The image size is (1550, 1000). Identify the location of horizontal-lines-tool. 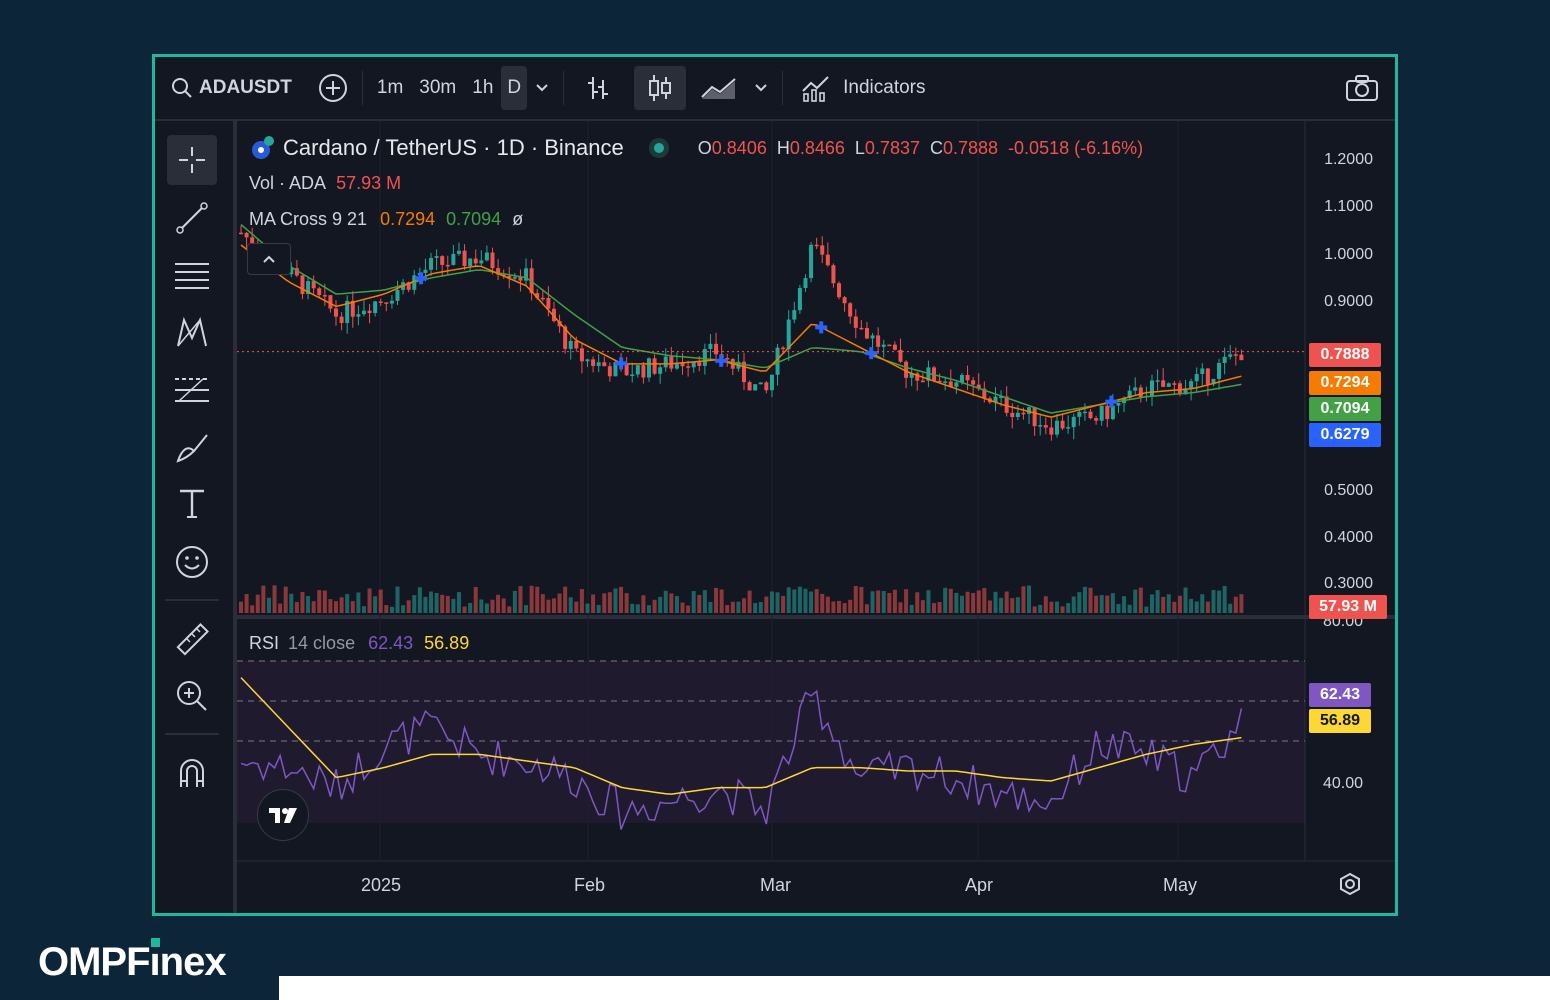
(192, 276).